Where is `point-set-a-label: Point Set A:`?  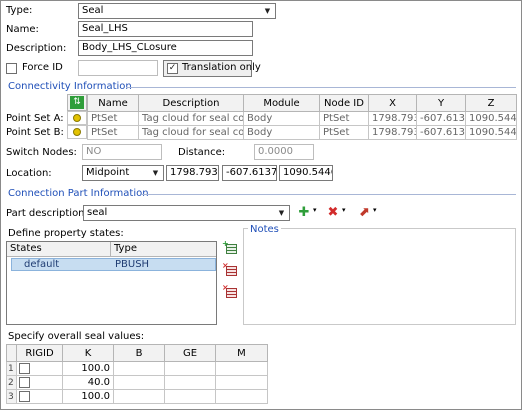 point-set-a-label: Point Set A: is located at coordinates (35, 118).